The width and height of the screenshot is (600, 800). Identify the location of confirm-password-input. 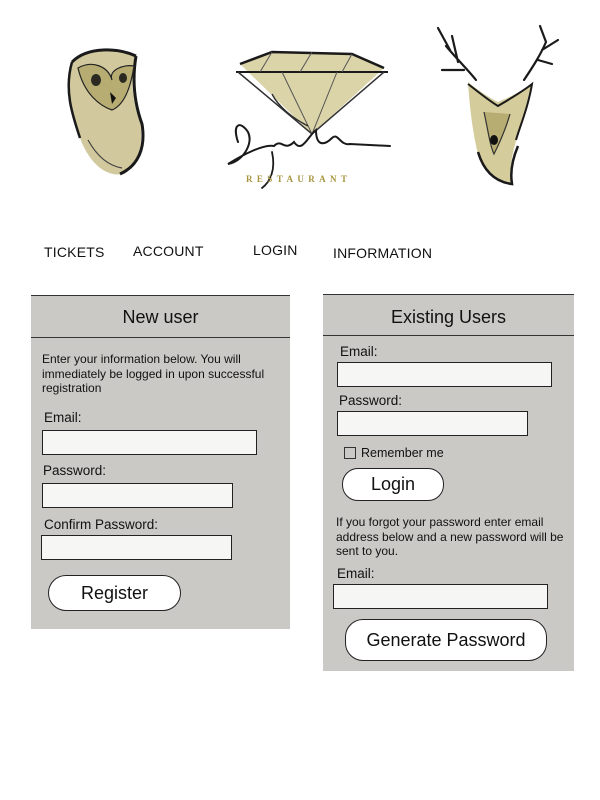
(136, 547).